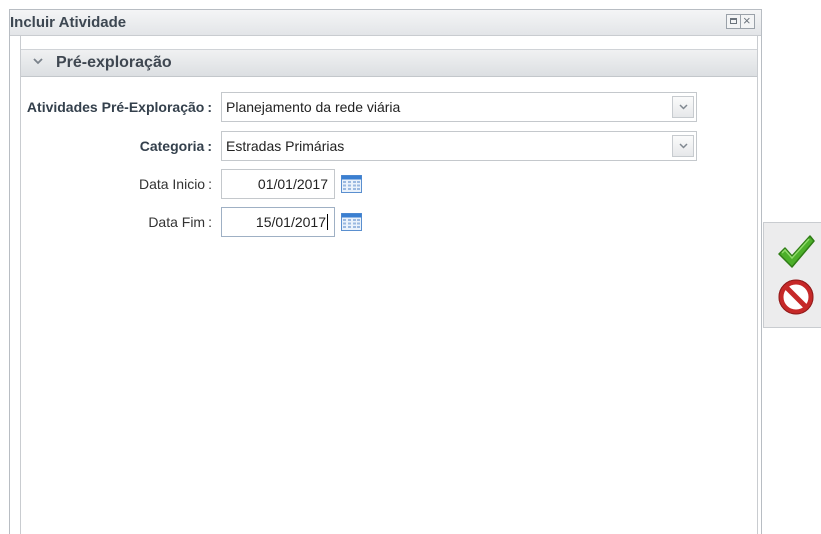 Image resolution: width=821 pixels, height=534 pixels. I want to click on data-fim-value: 15/01/2017, so click(291, 222).